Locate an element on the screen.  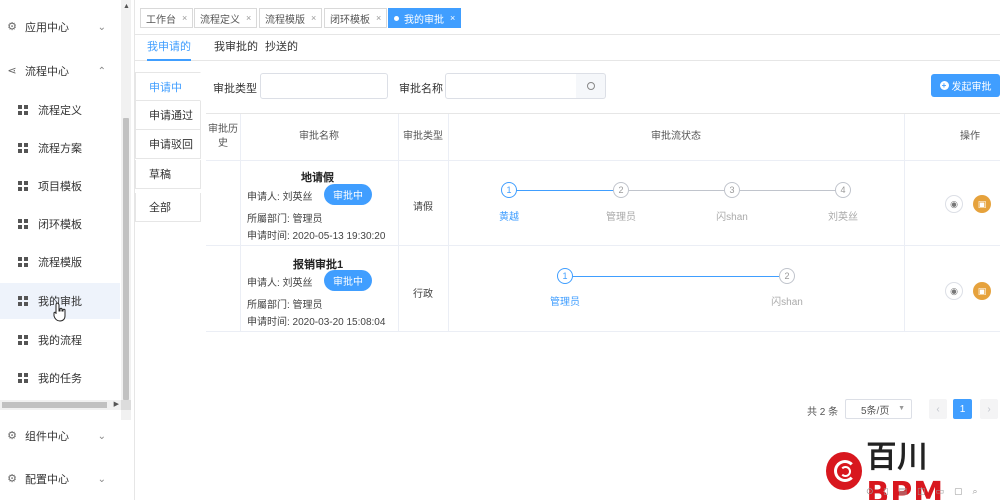
step-circle: 3 is located at coordinates (732, 190).